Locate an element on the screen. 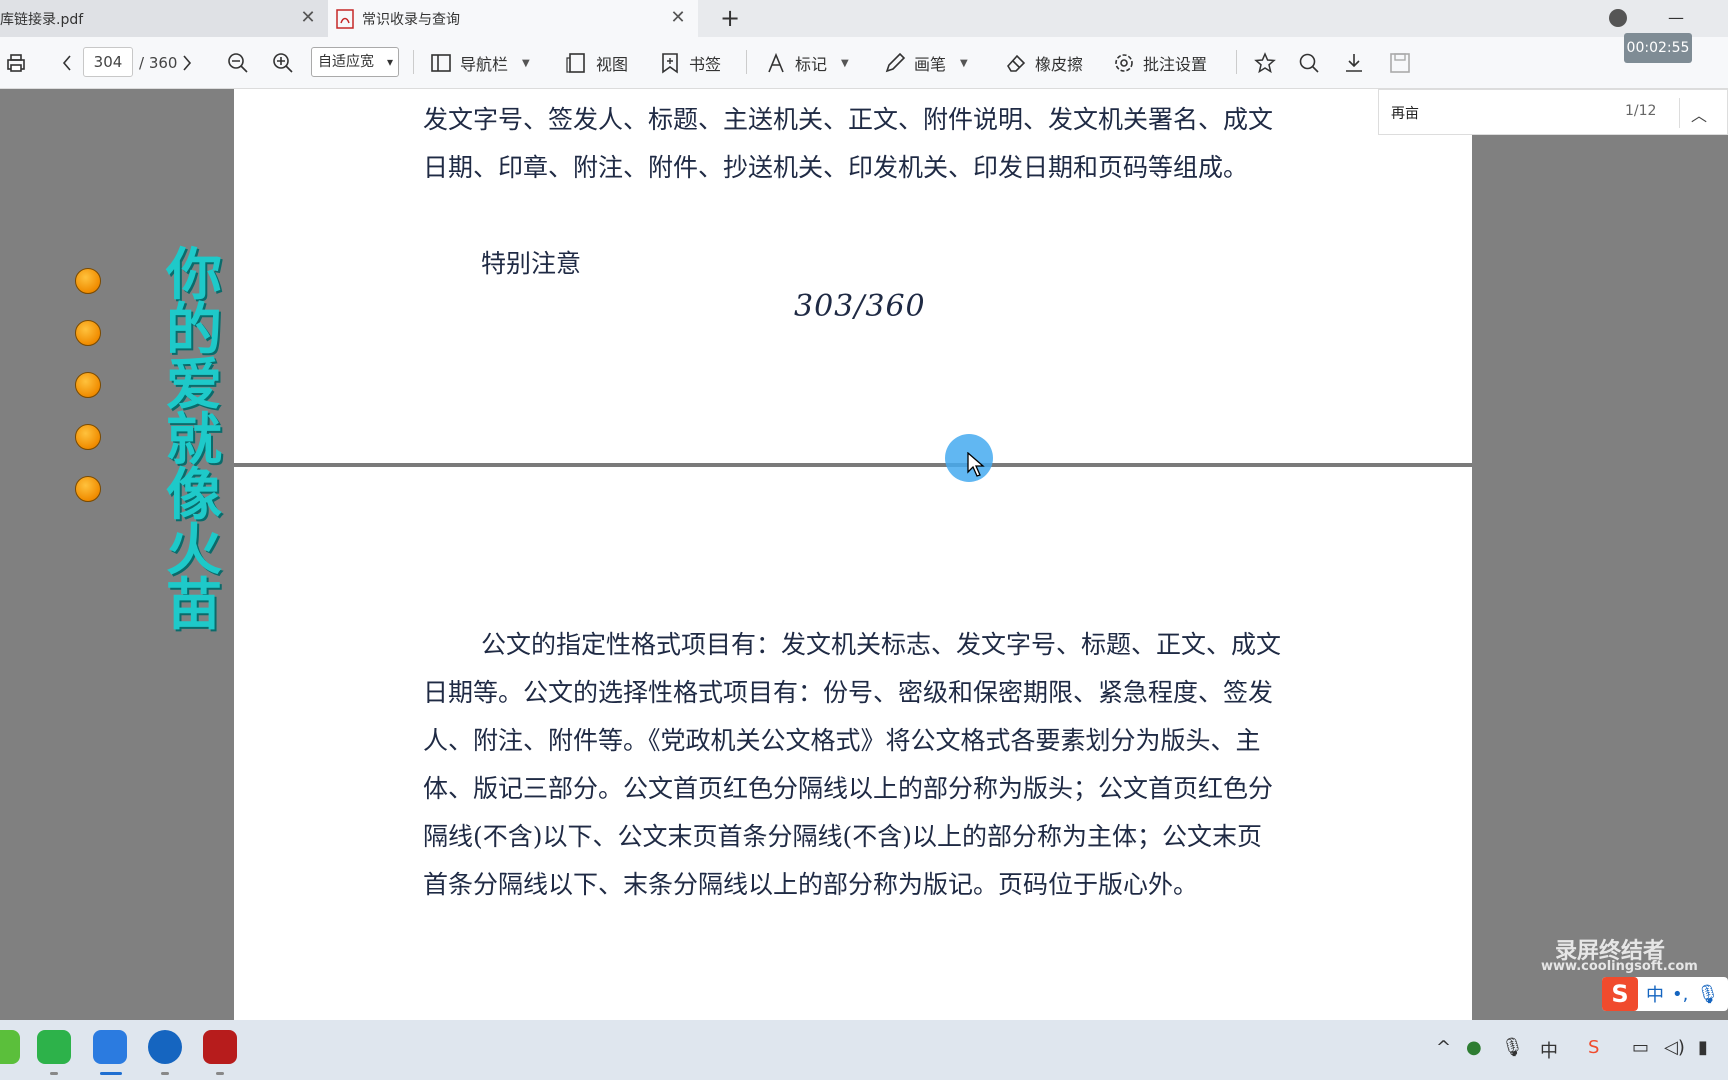 This screenshot has height=1080, width=1728. page-number-label: 303/360 is located at coordinates (860, 306).